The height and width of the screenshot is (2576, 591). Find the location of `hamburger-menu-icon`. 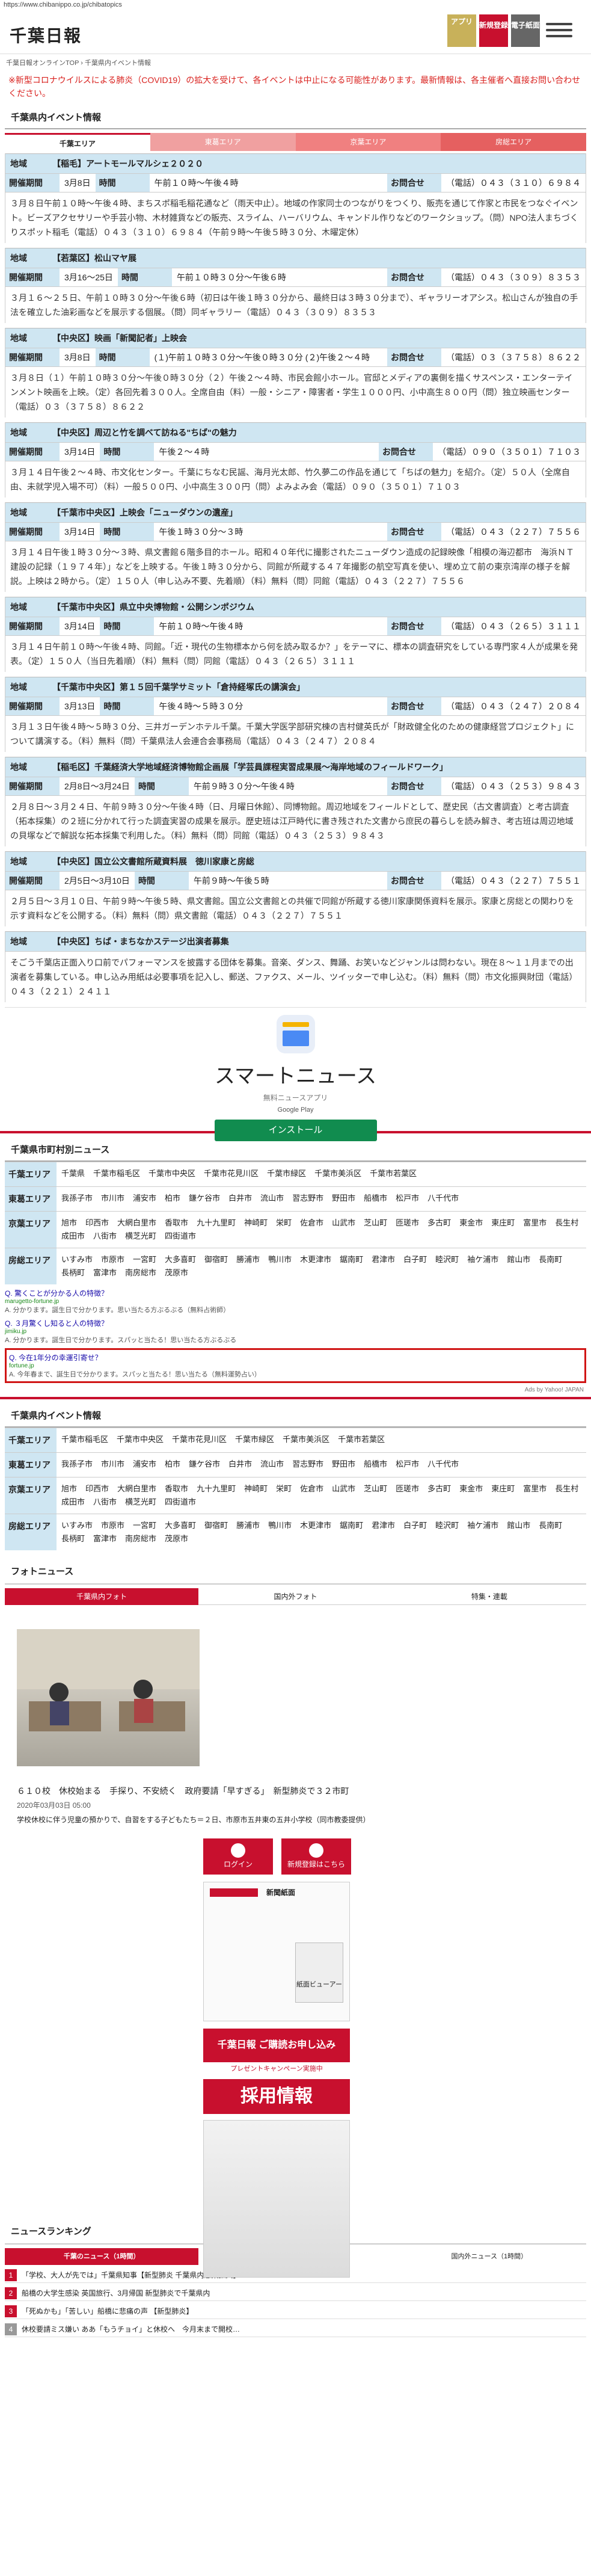

hamburger-menu-icon is located at coordinates (559, 32).